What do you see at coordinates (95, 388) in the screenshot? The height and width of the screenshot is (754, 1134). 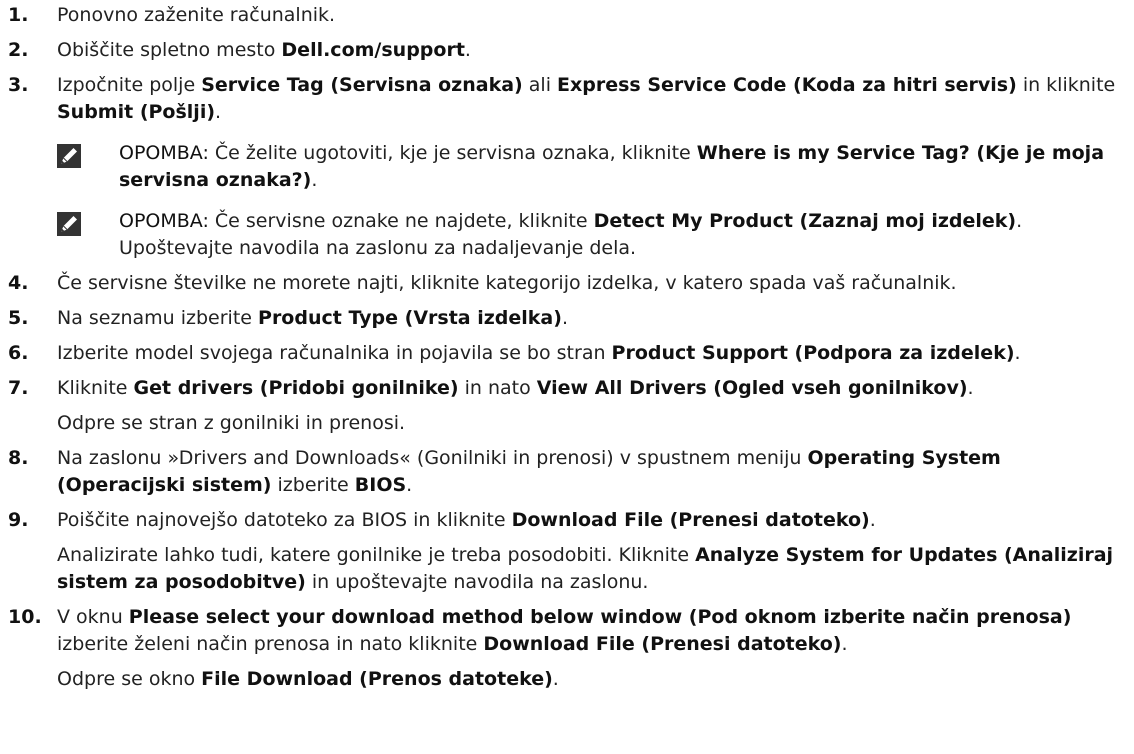 I see `text-run: Kliknite` at bounding box center [95, 388].